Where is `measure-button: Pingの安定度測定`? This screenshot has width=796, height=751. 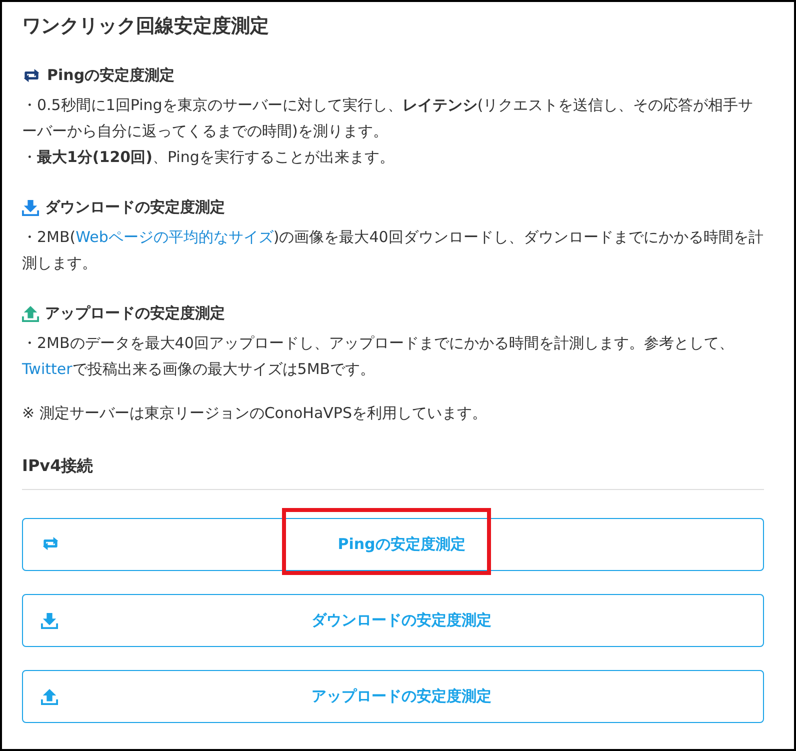 measure-button: Pingの安定度測定 is located at coordinates (393, 544).